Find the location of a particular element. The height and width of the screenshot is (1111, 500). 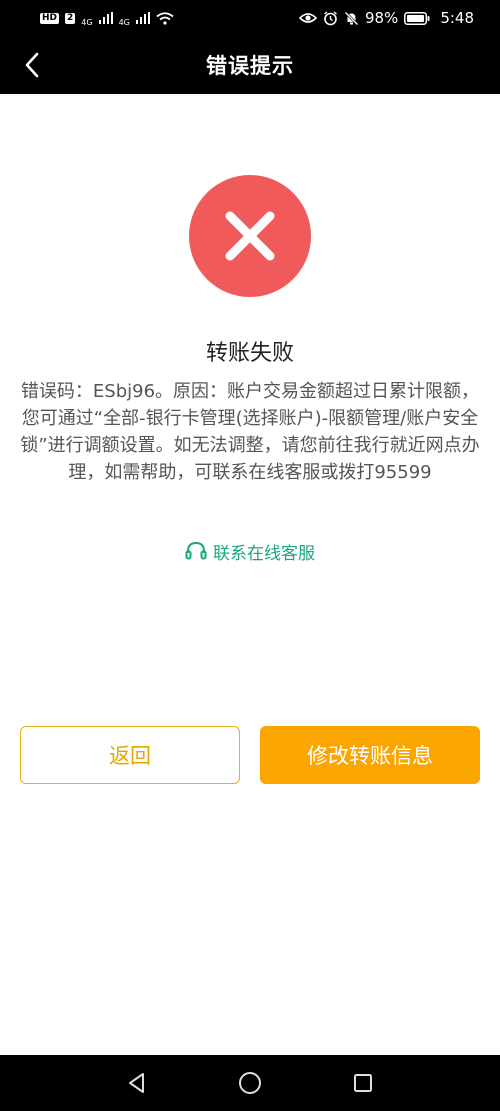

sim-badge: 2 is located at coordinates (70, 18).